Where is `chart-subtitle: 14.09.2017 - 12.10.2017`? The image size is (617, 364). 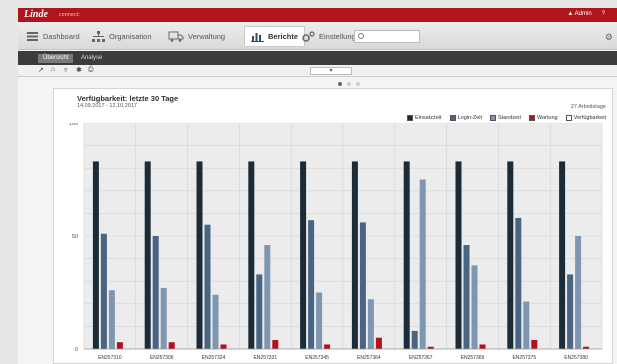 chart-subtitle: 14.09.2017 - 12.10.2017 is located at coordinates (107, 106).